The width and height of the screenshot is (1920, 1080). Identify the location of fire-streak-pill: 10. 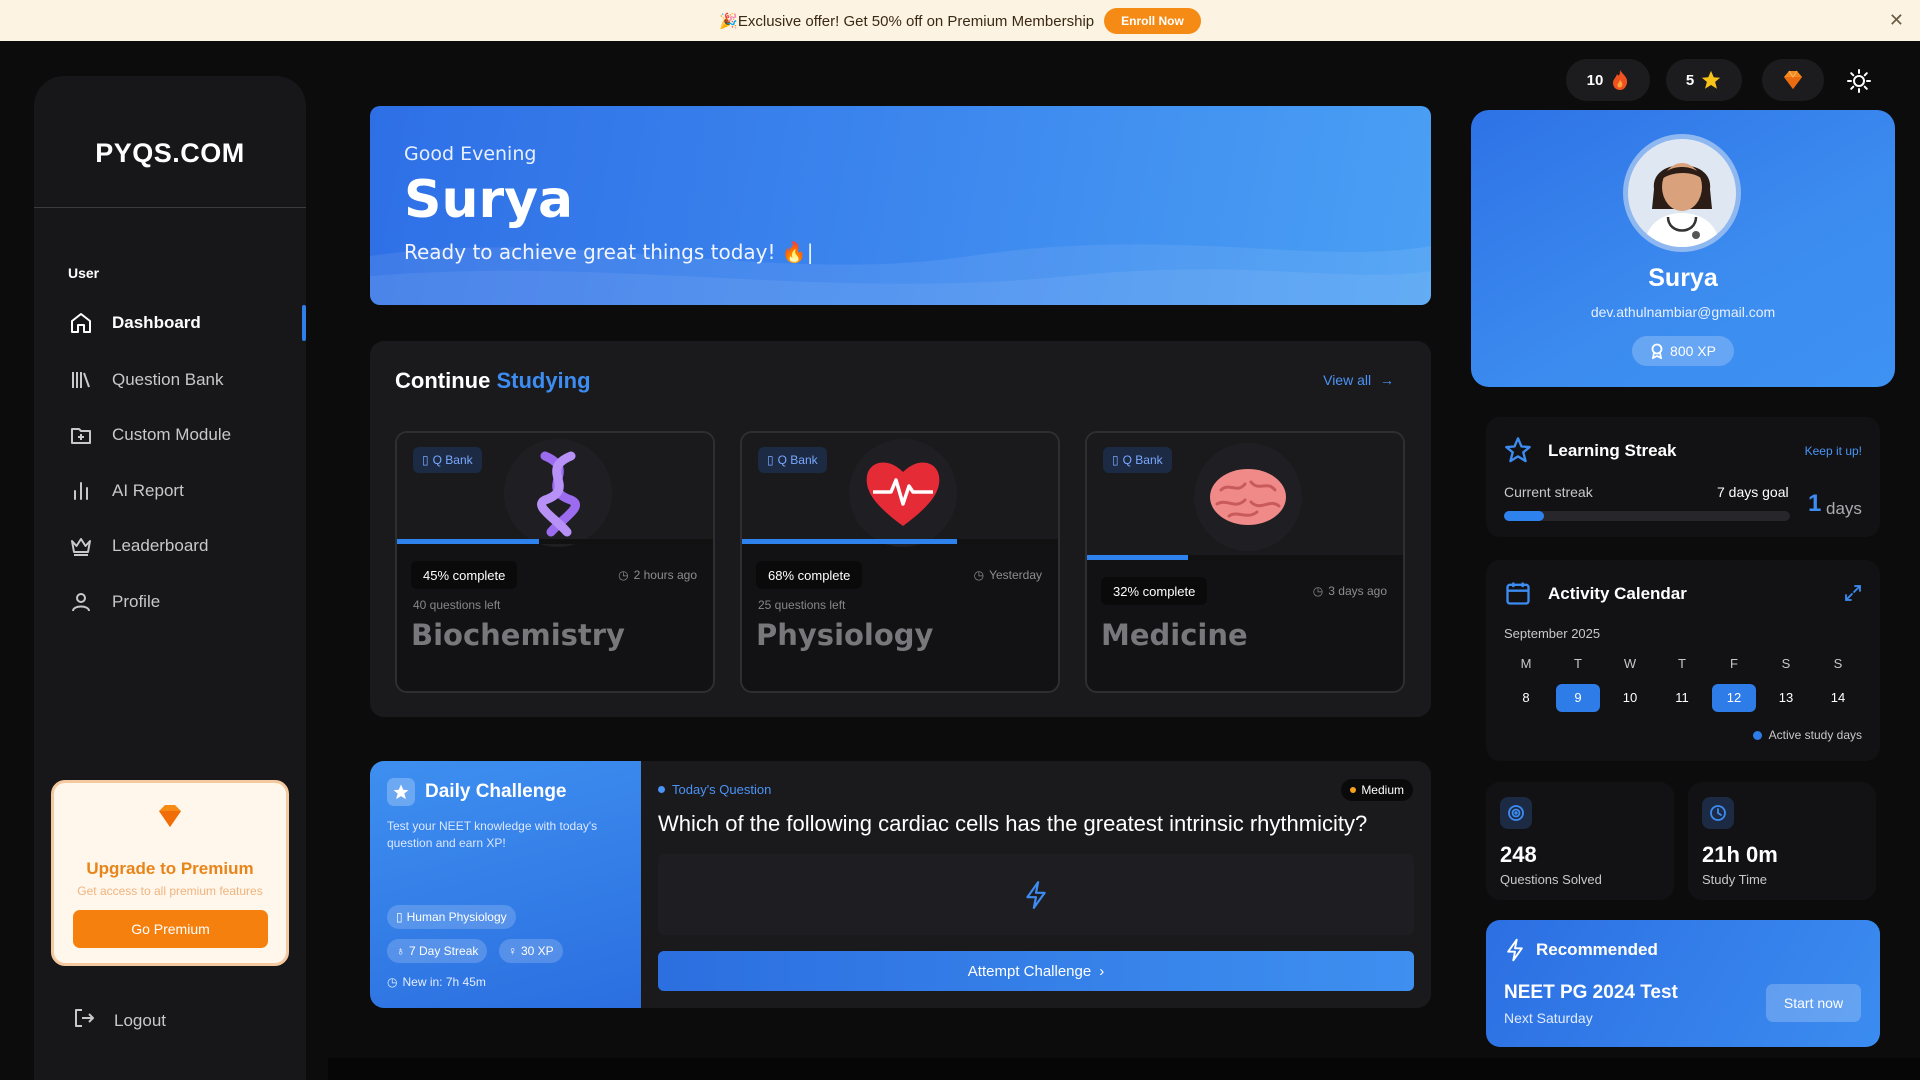
(1608, 80).